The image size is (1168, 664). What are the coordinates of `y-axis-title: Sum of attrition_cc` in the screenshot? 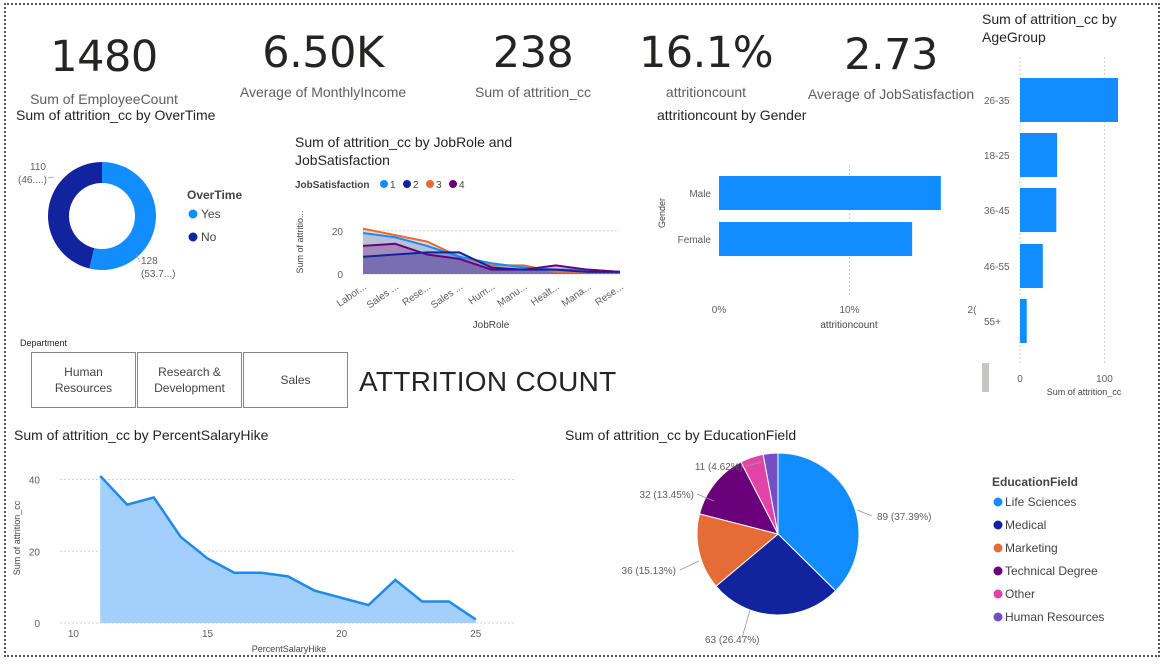 It's located at (17, 537).